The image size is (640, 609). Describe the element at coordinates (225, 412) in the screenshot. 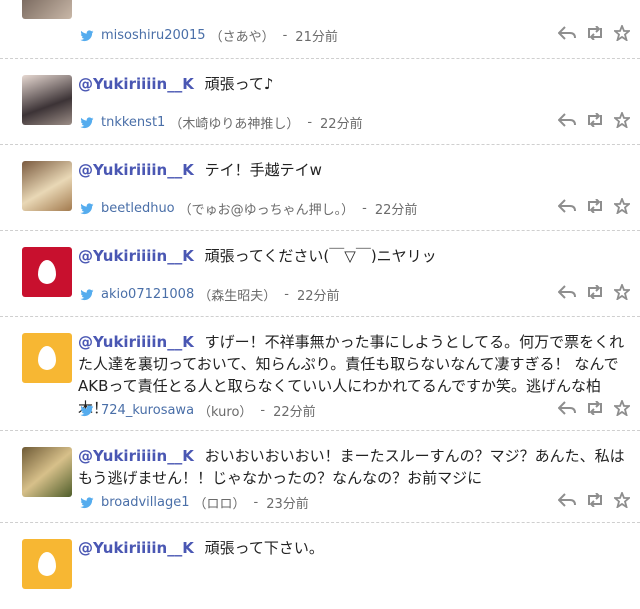

I see `tweet-display-name: （kuro）` at that location.